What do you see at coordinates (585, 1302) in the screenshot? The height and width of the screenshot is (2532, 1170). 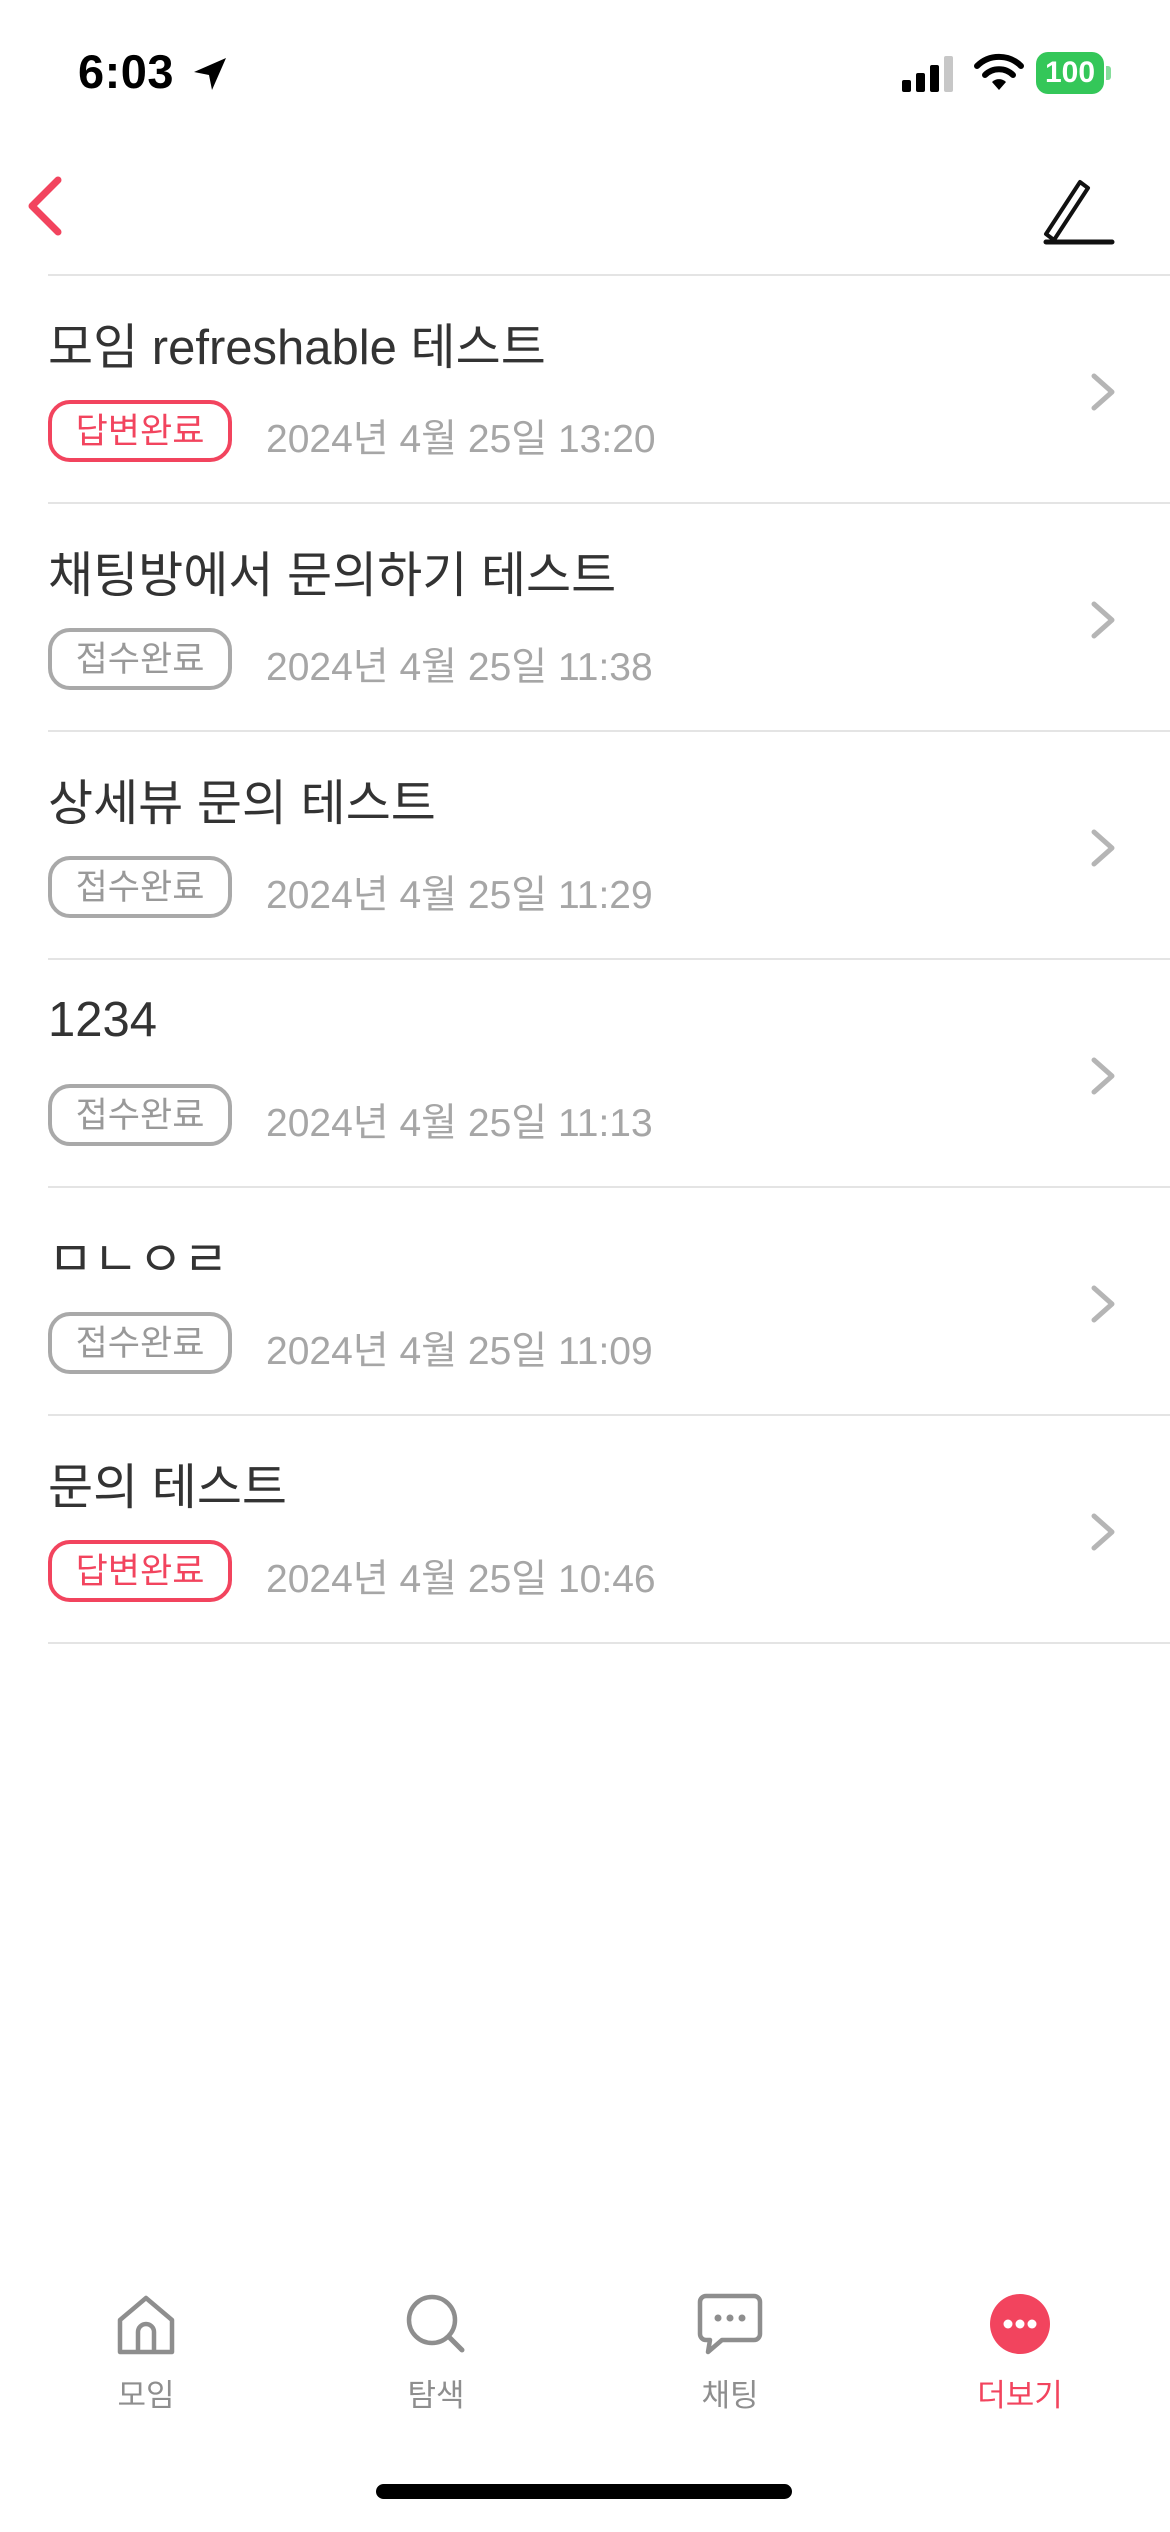 I see `inquiry-row: ㅁㄴㅇㄹ 접수완료 2024년 4월 25일 11:09` at bounding box center [585, 1302].